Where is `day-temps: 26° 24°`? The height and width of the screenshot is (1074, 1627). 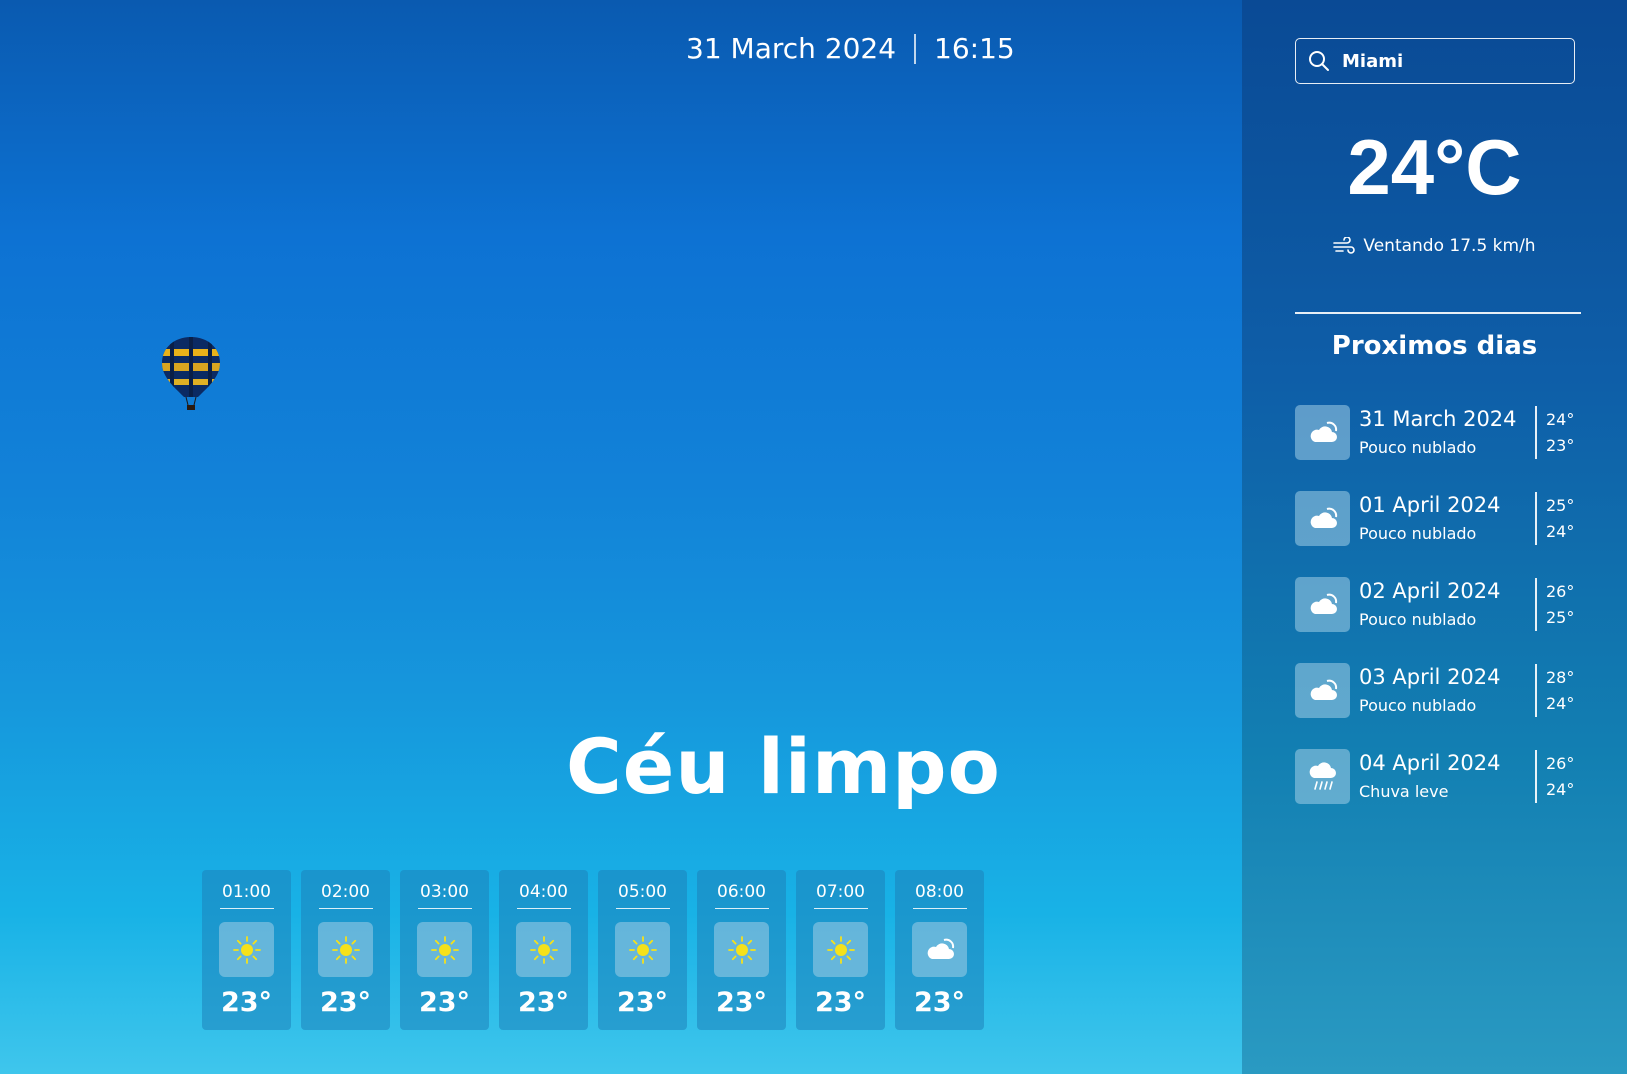
day-temps: 26° 24° is located at coordinates (1554, 776).